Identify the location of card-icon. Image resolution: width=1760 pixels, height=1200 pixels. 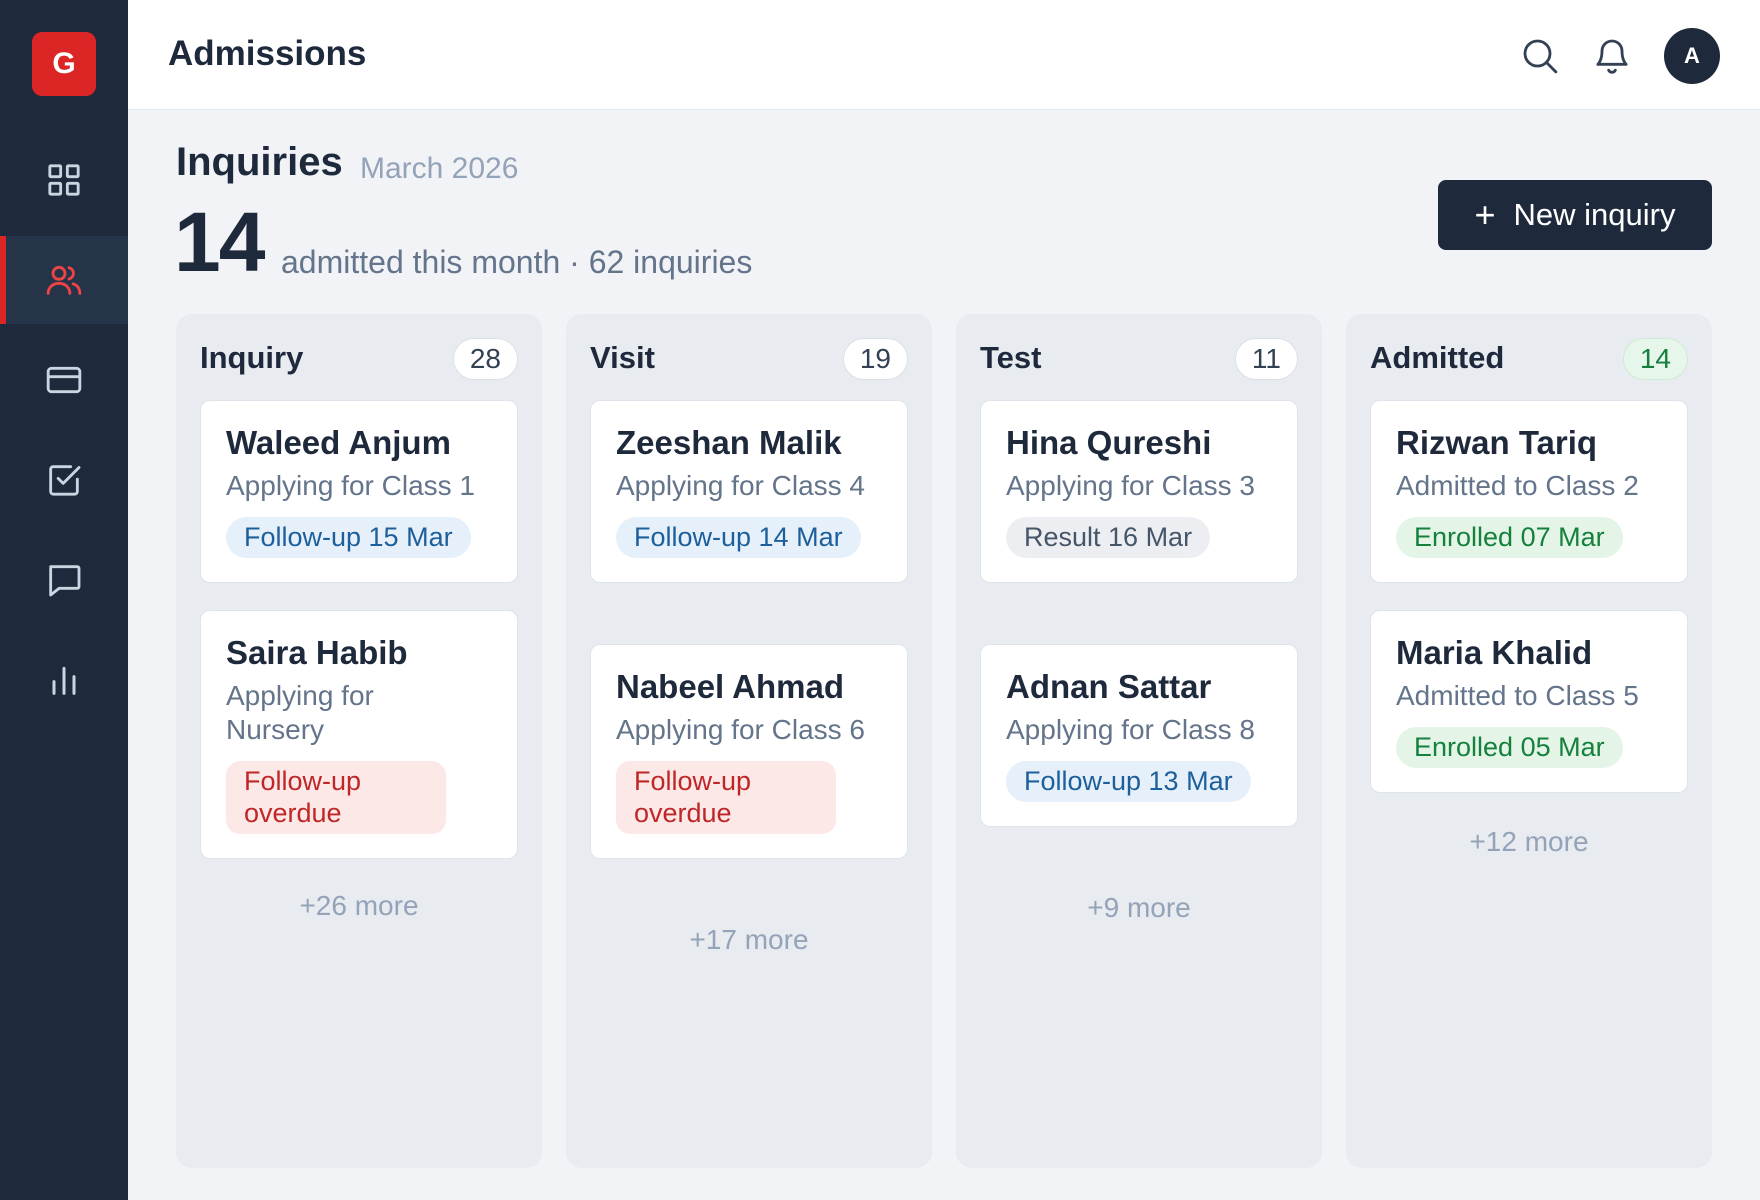
(64, 380).